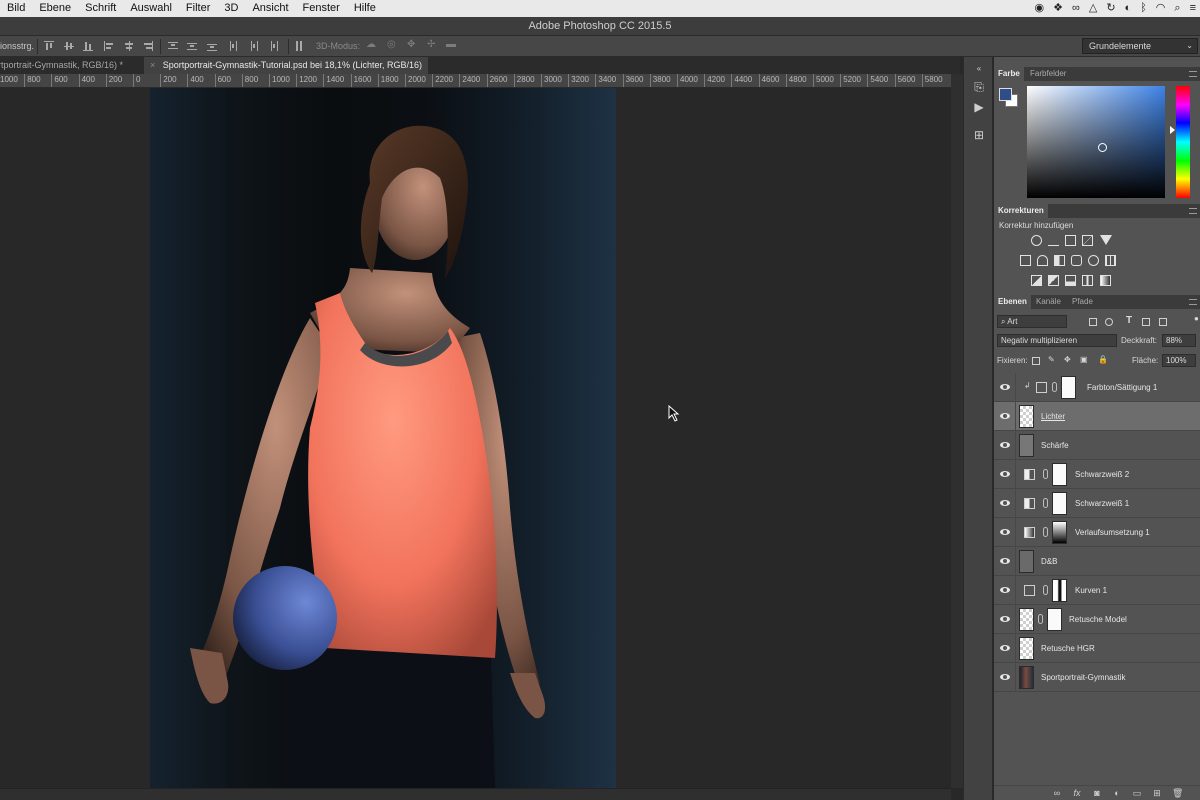 The width and height of the screenshot is (1200, 800). What do you see at coordinates (979, 107) in the screenshot?
I see `actions-play-icon: ▶` at bounding box center [979, 107].